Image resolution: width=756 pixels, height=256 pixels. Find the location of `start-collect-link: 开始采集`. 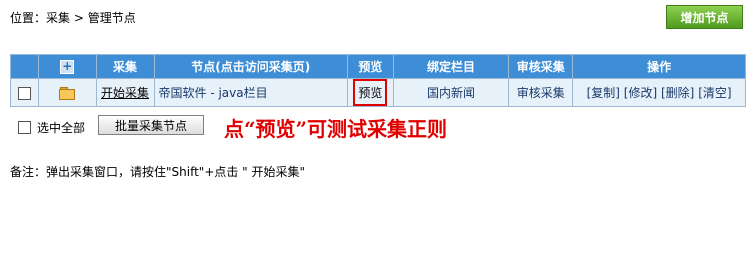

start-collect-link: 开始采集 is located at coordinates (125, 93).